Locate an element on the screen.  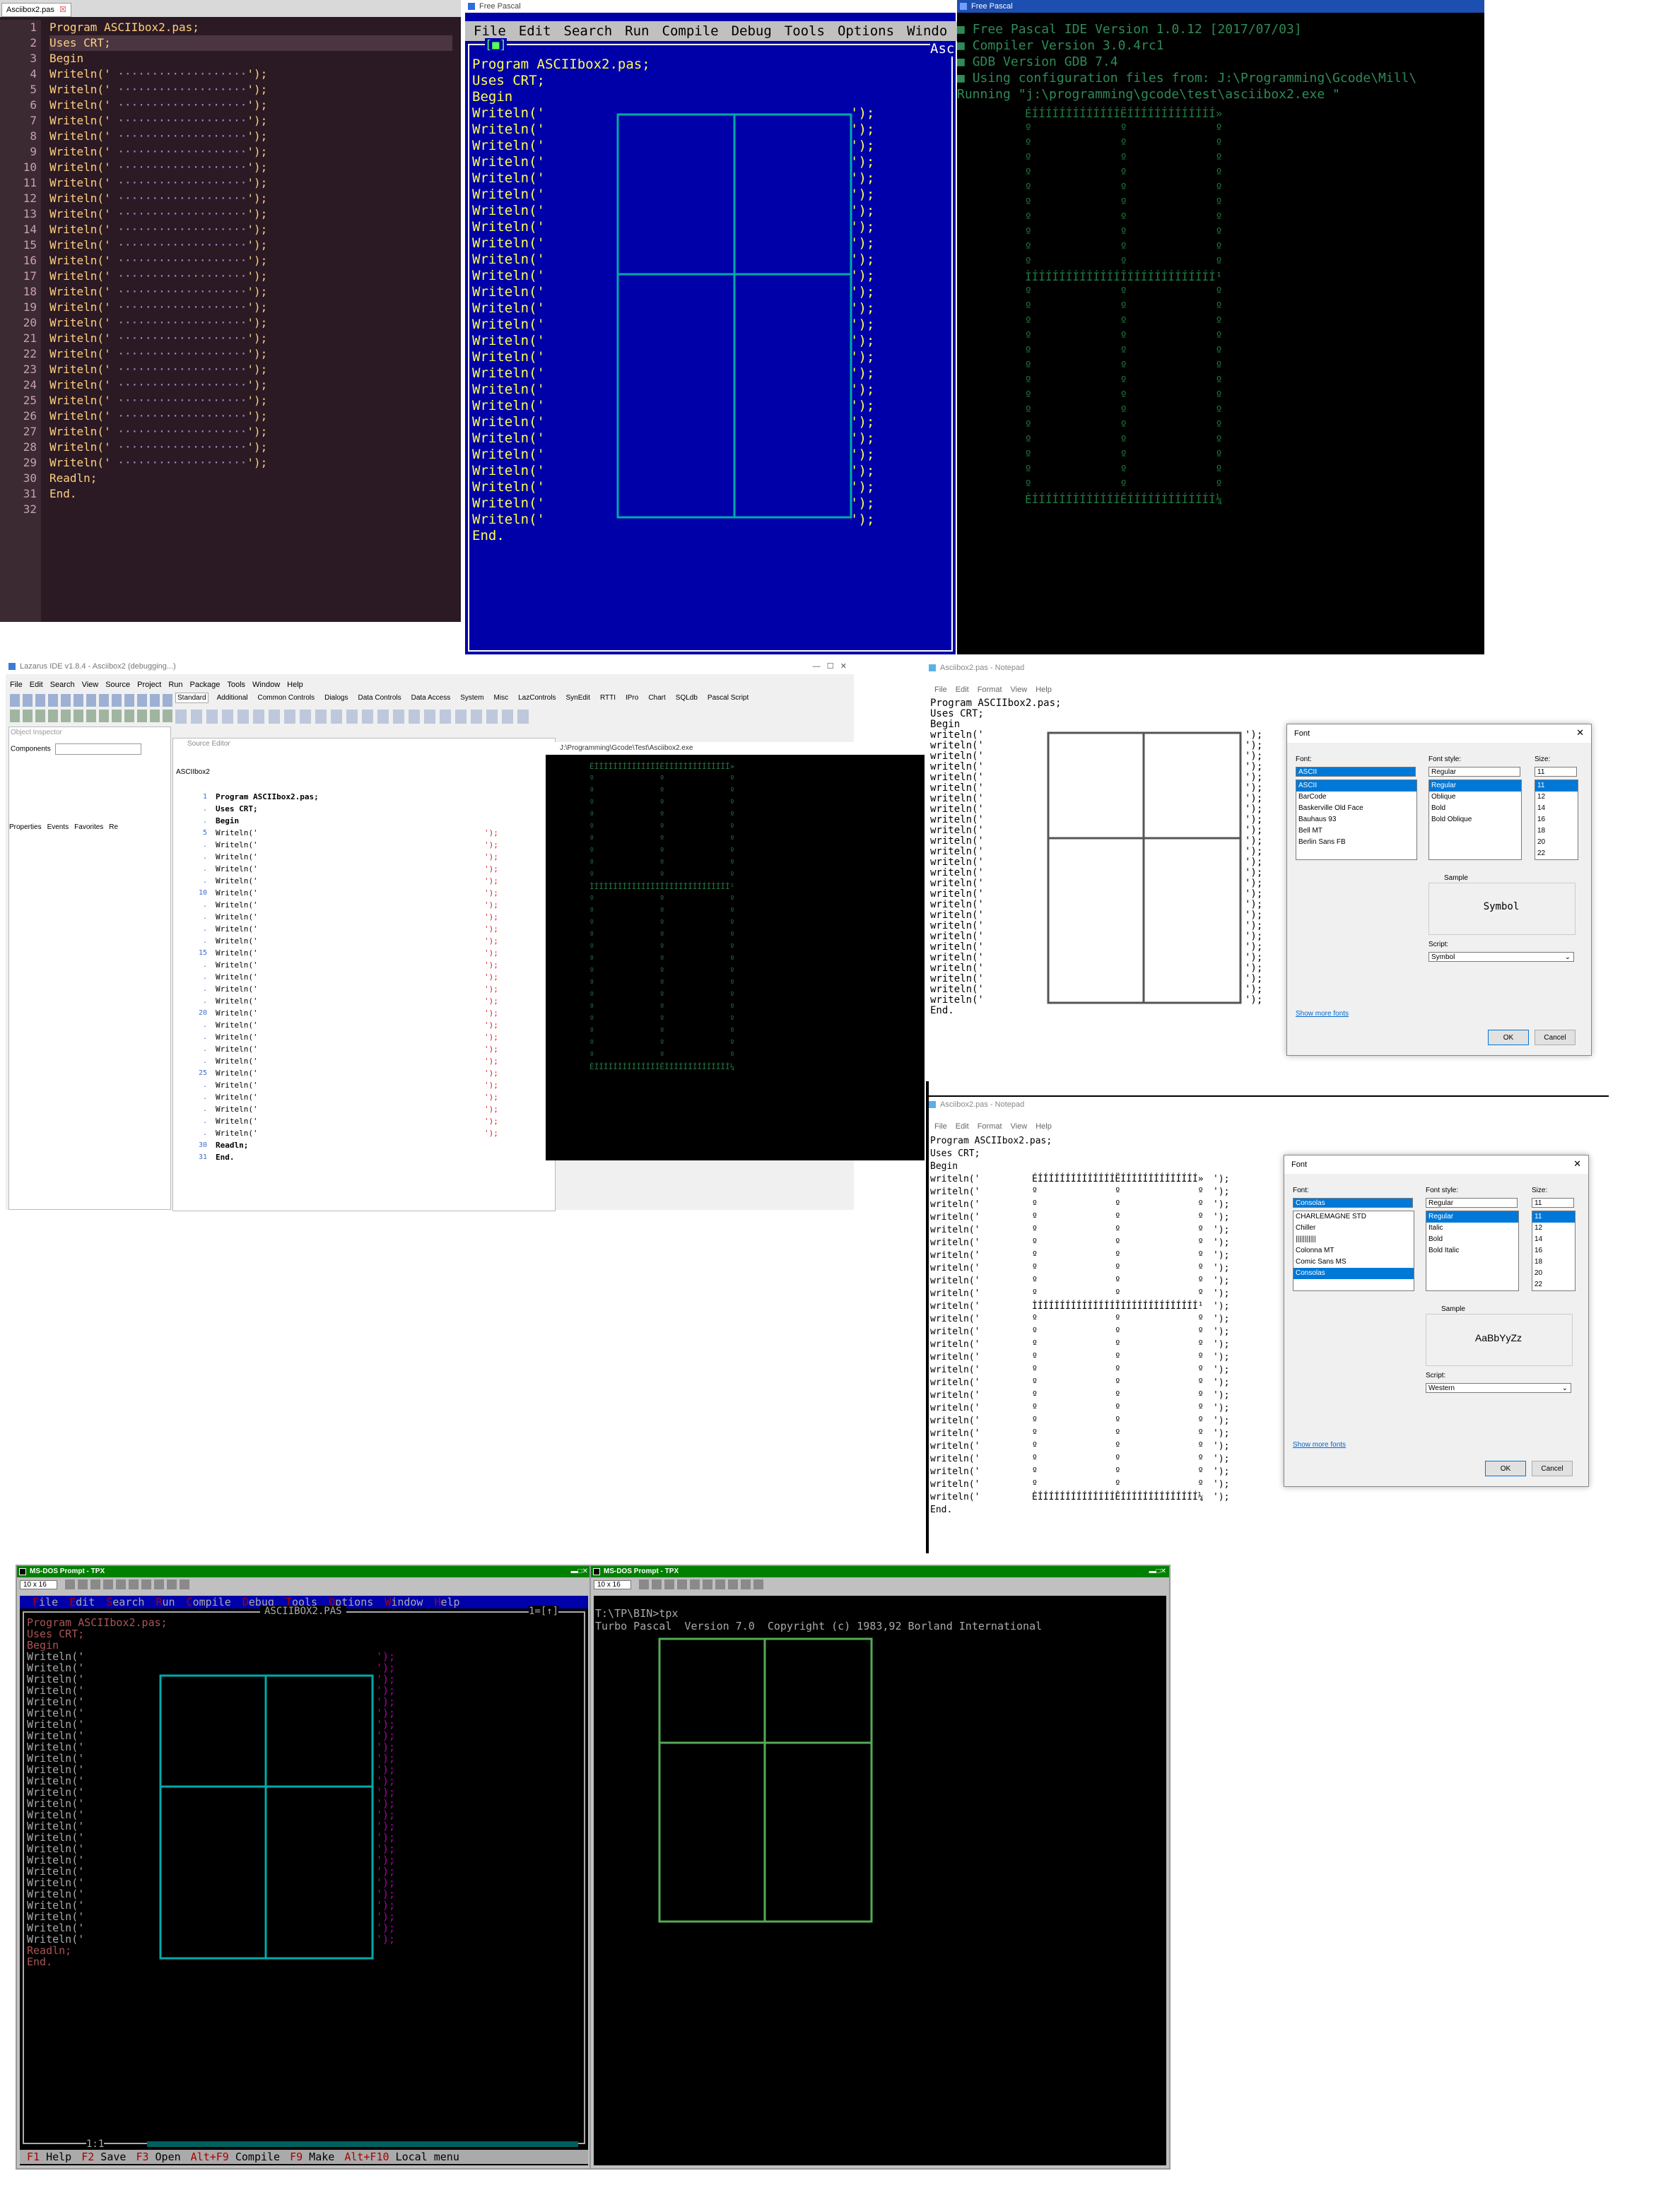
components-filter-input is located at coordinates (98, 749).